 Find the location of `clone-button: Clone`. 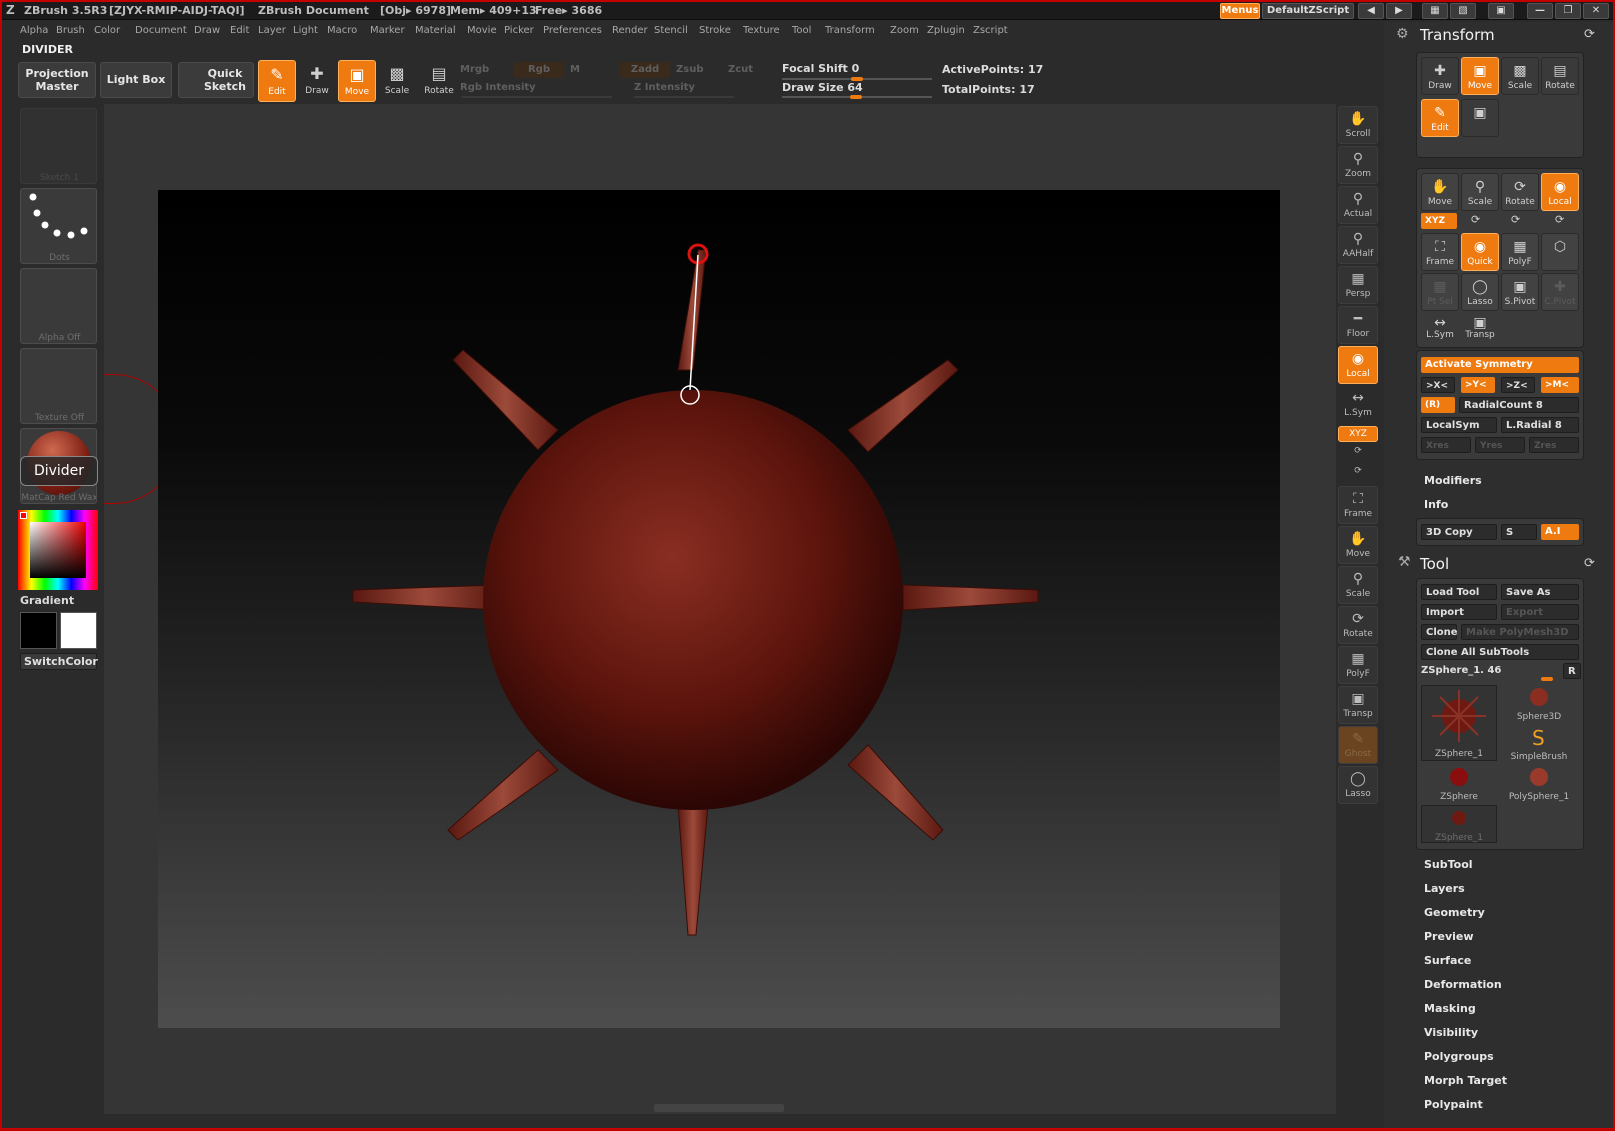

clone-button: Clone is located at coordinates (1439, 632).